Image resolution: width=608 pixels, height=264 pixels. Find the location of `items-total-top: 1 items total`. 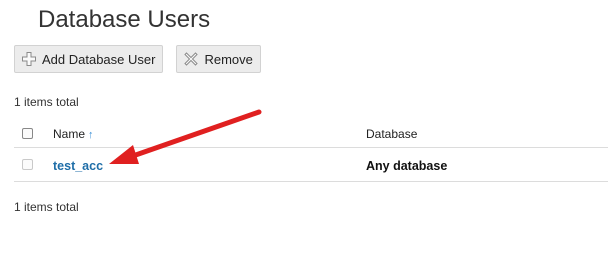

items-total-top: 1 items total is located at coordinates (46, 102).